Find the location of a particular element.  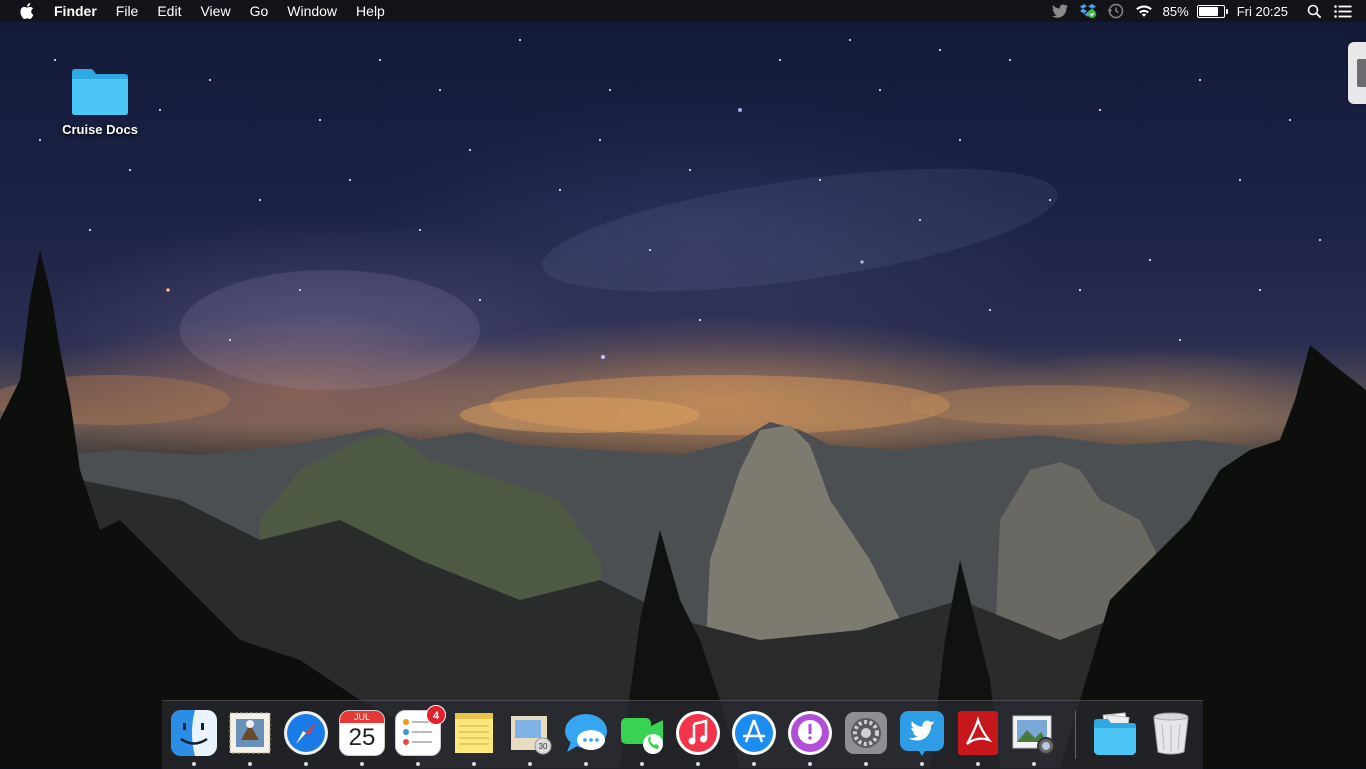

desktop-folder-label: Cruise Docs is located at coordinates (100, 129).